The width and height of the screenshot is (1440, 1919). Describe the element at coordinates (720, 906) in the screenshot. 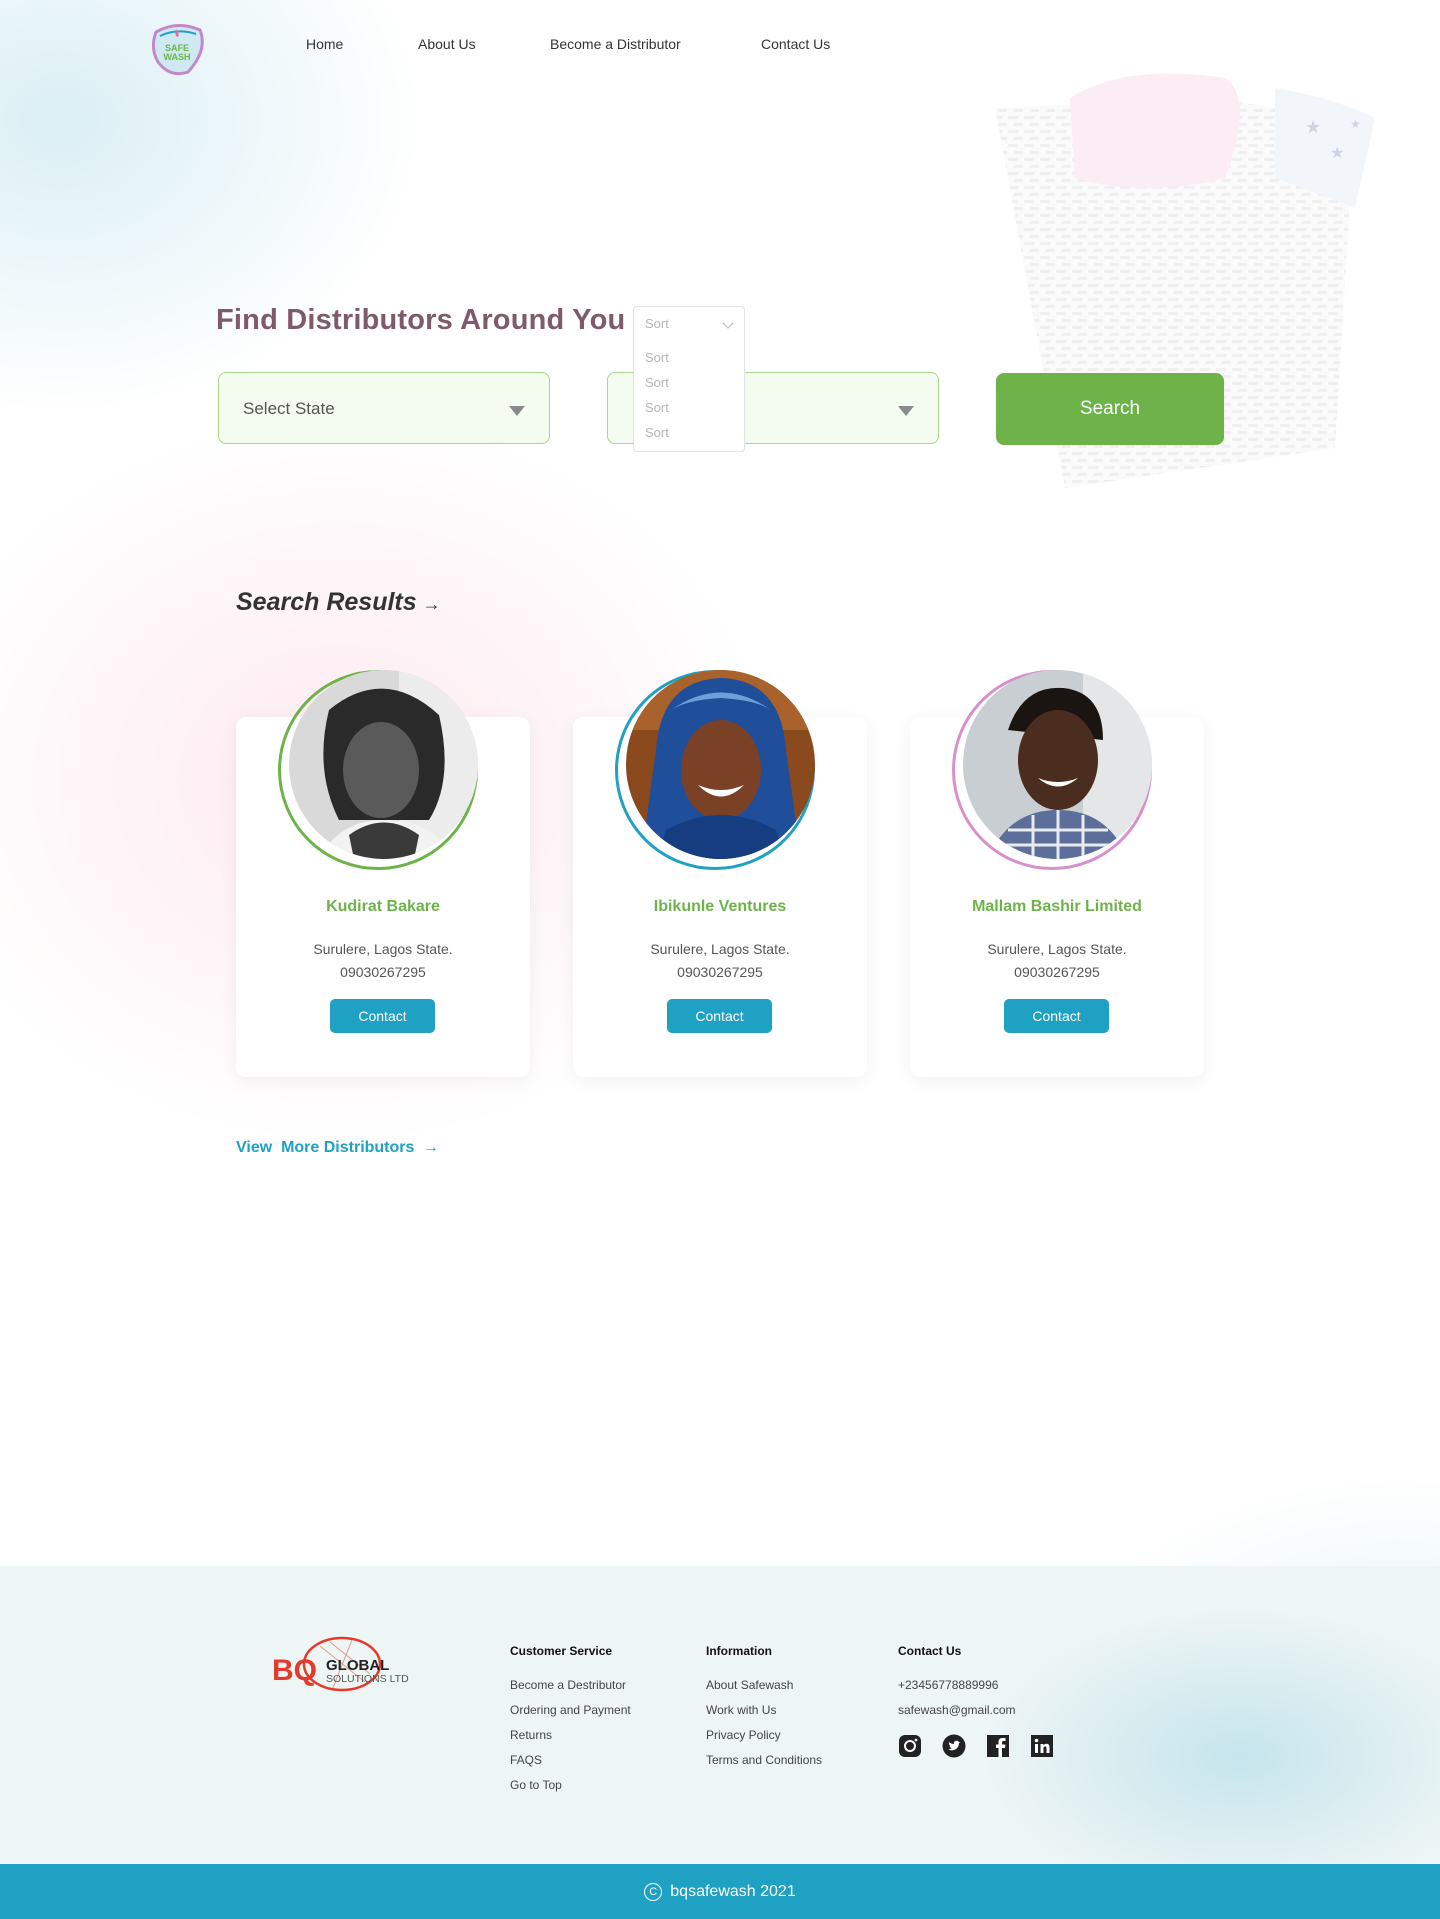

I see `distributor-name: Ibikunle Ventures` at that location.